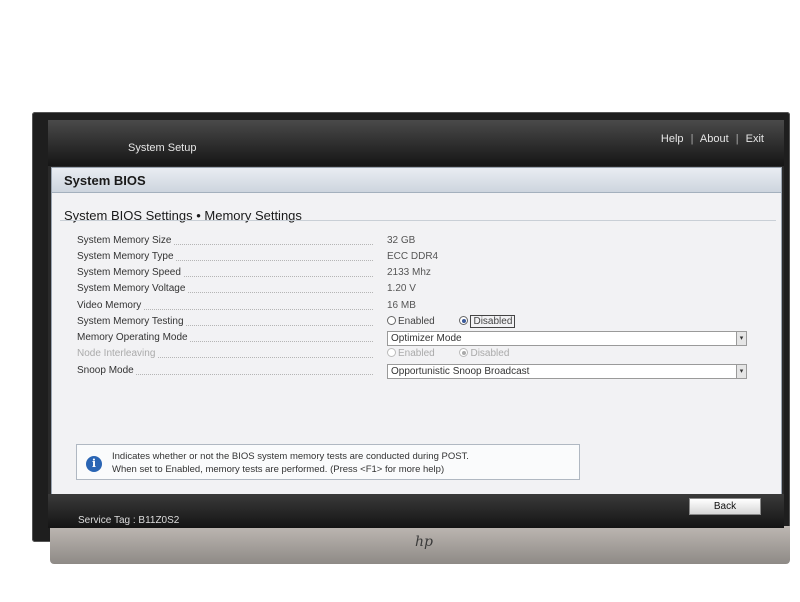  I want to click on info-icon: i, so click(94, 464).